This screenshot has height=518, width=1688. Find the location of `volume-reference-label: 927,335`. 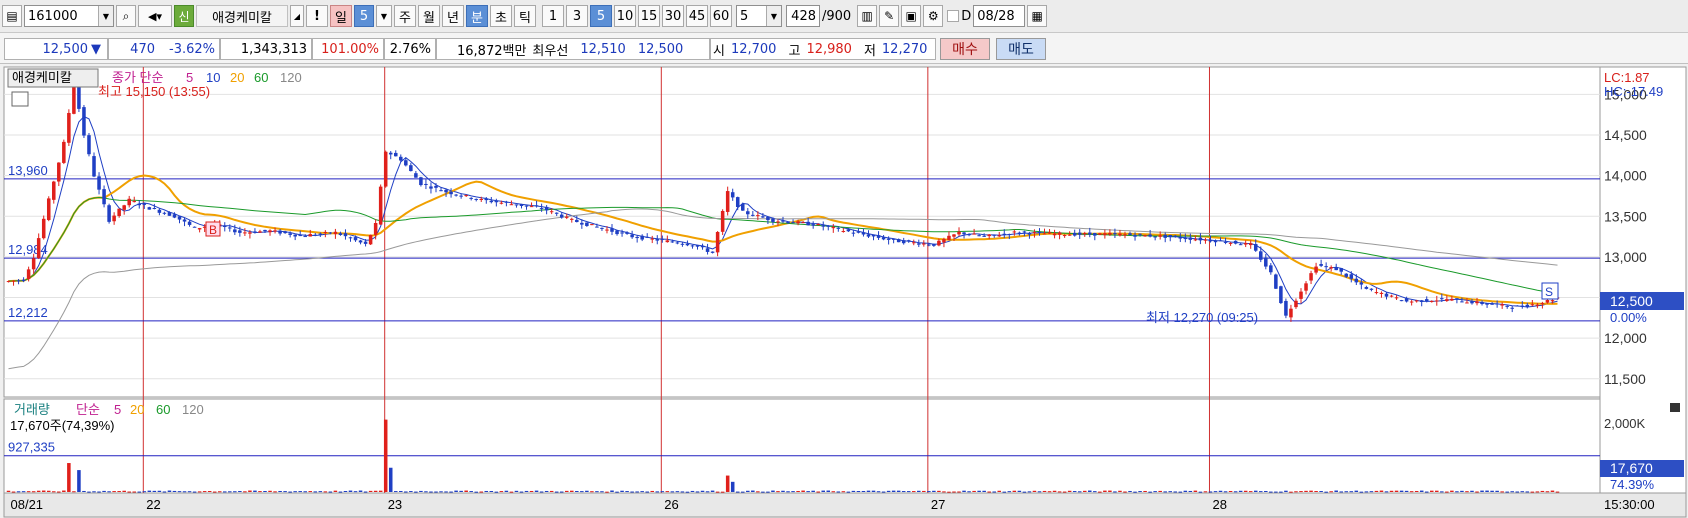

volume-reference-label: 927,335 is located at coordinates (31, 447).